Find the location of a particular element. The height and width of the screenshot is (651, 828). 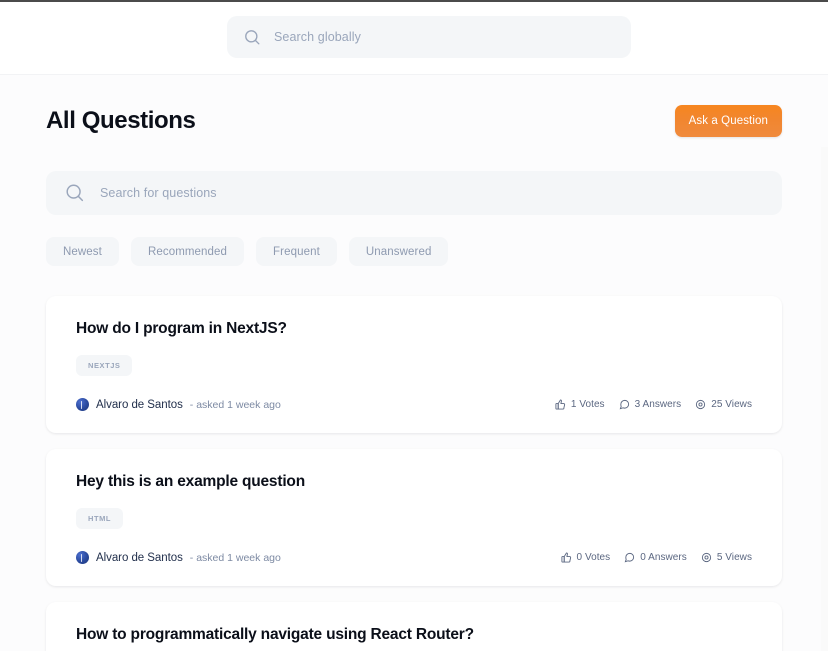

views-count: 5 Views is located at coordinates (734, 557).